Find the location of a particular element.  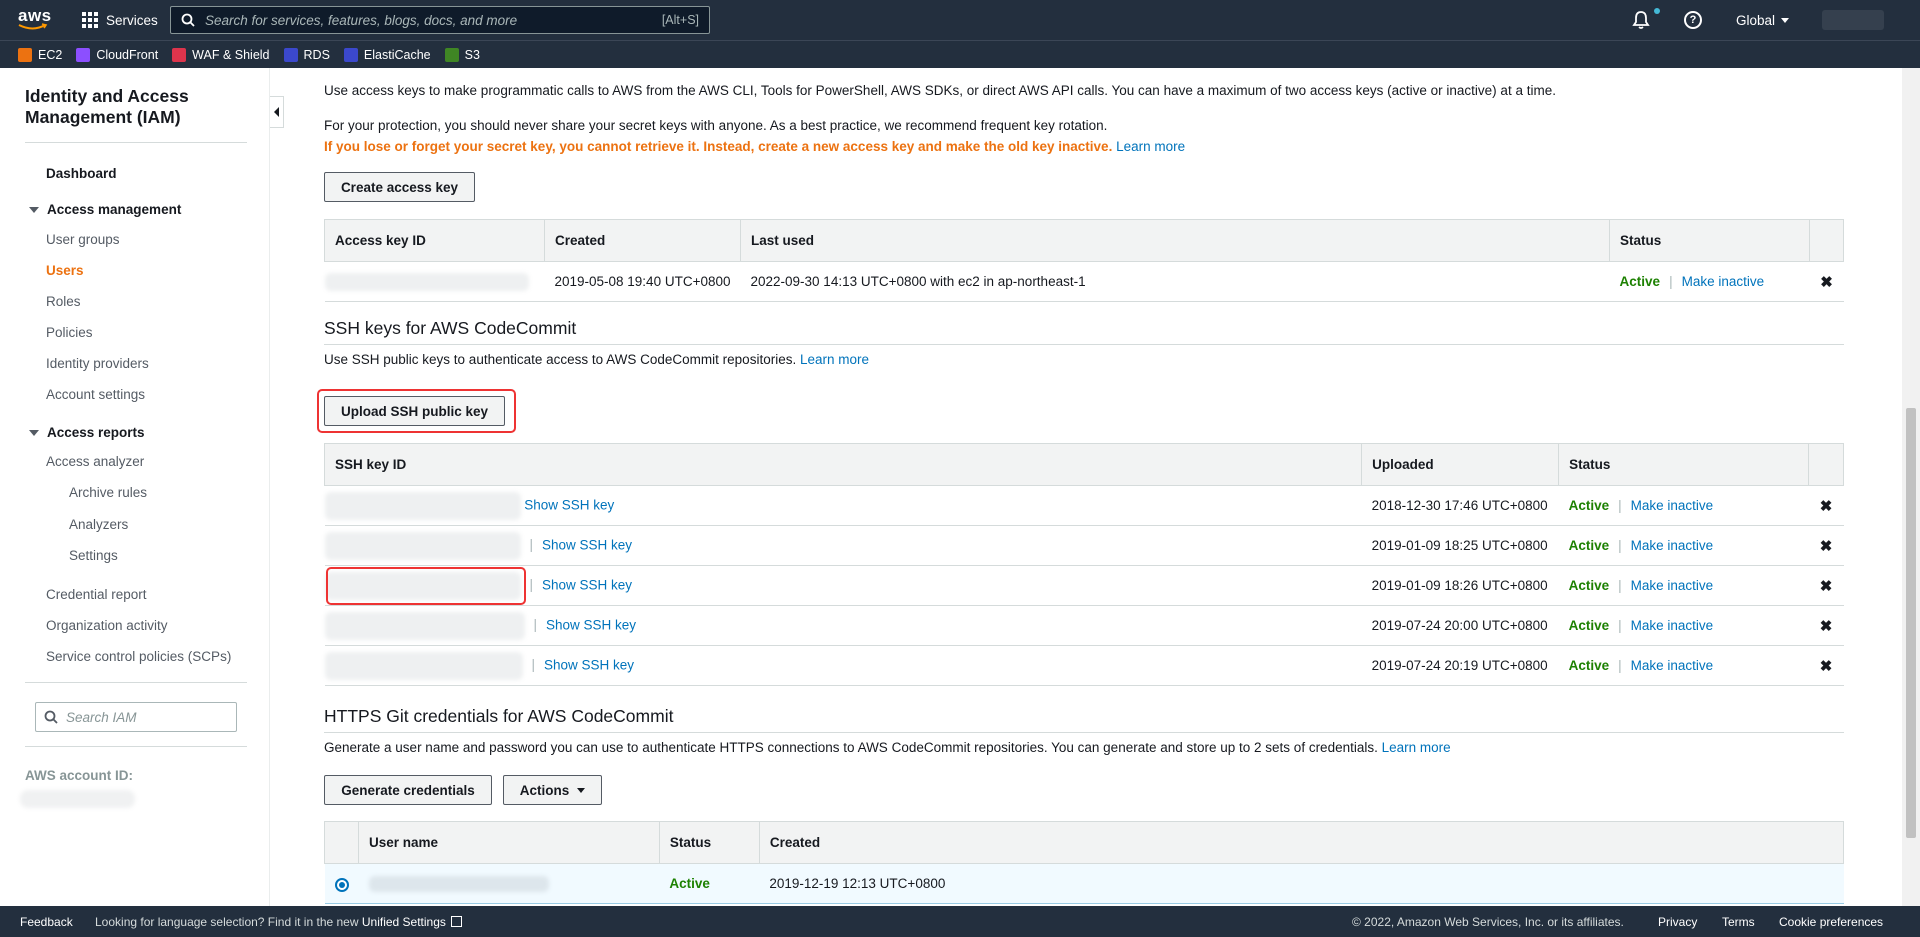

generate-credentials-button: Generate credentials is located at coordinates (408, 790).